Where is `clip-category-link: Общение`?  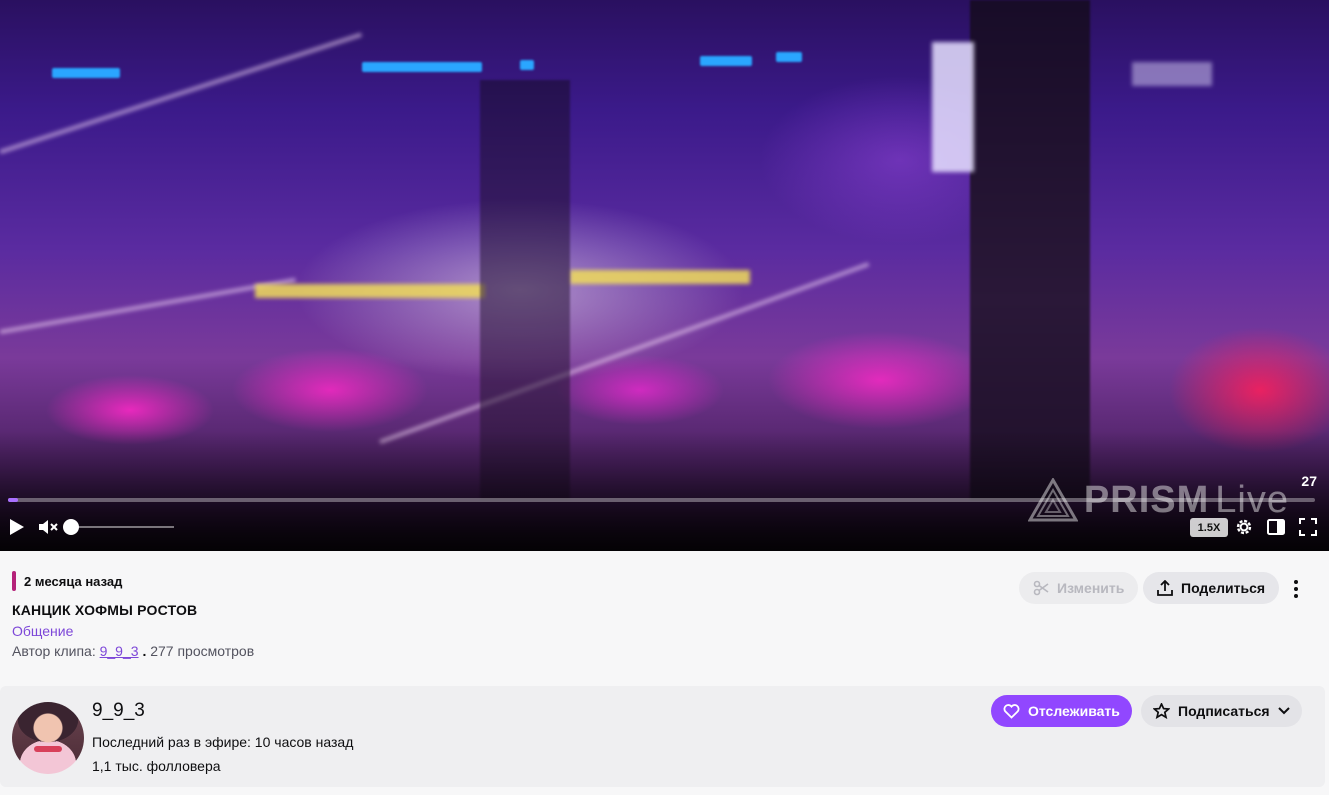
clip-category-link: Общение is located at coordinates (42, 631).